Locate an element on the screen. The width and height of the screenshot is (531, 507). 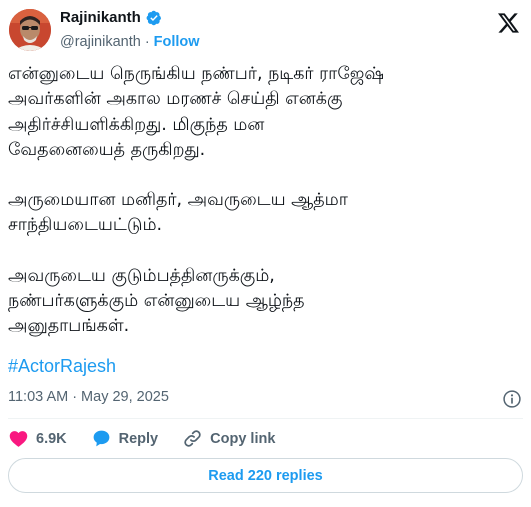
action-bar: 6.9K Reply Copy link is located at coordinates (153, 438).